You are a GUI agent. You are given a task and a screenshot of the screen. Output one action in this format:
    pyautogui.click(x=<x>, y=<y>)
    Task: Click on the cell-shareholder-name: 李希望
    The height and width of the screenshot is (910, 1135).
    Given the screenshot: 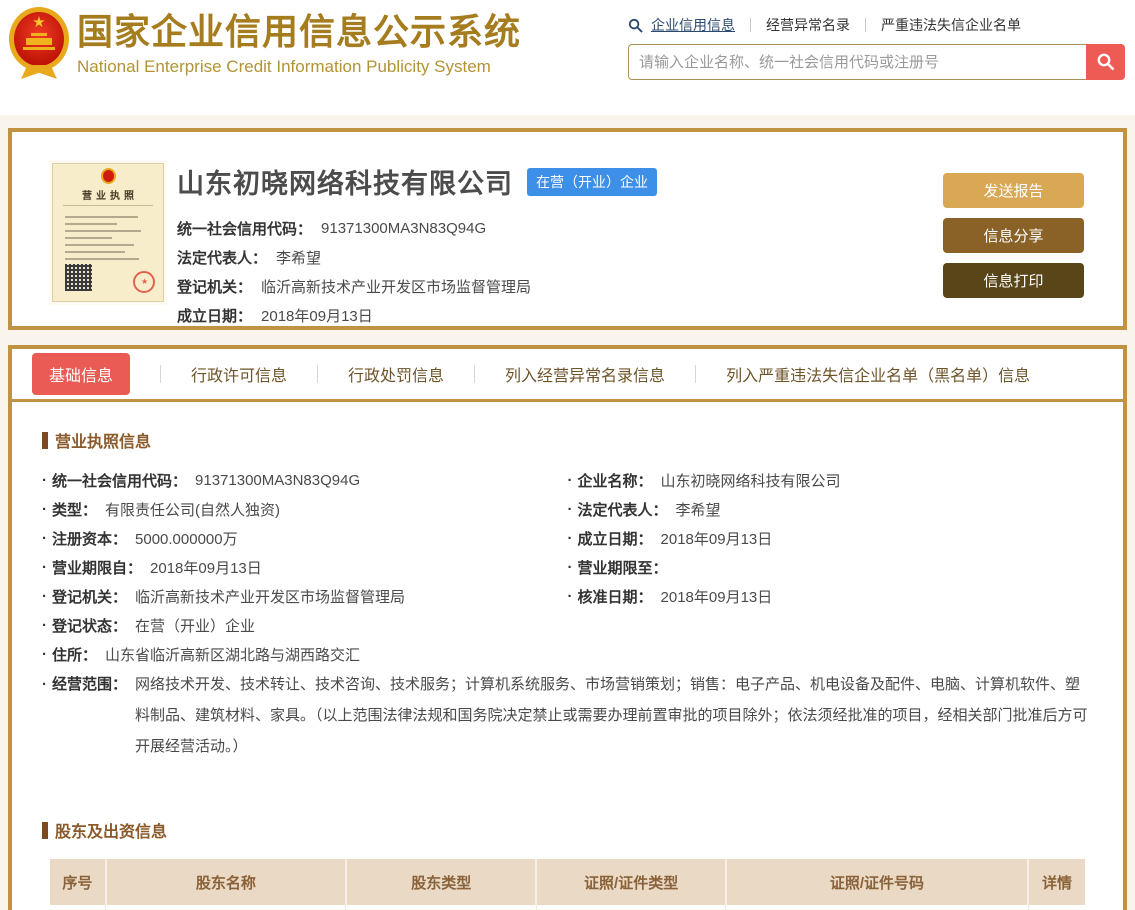 What is the action you would take?
    pyautogui.click(x=226, y=907)
    